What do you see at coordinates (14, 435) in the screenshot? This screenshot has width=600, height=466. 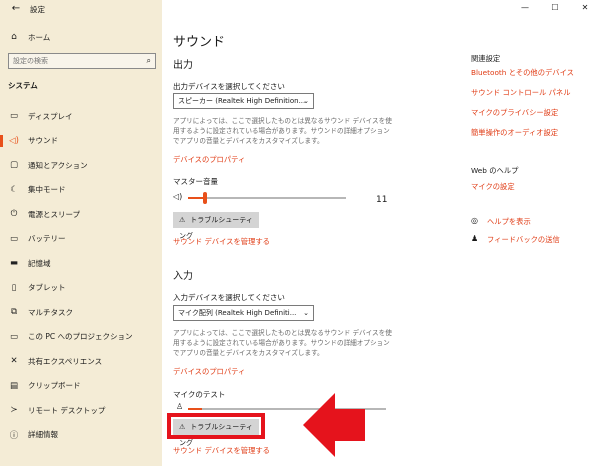 I see `info-icon: ⓘ` at bounding box center [14, 435].